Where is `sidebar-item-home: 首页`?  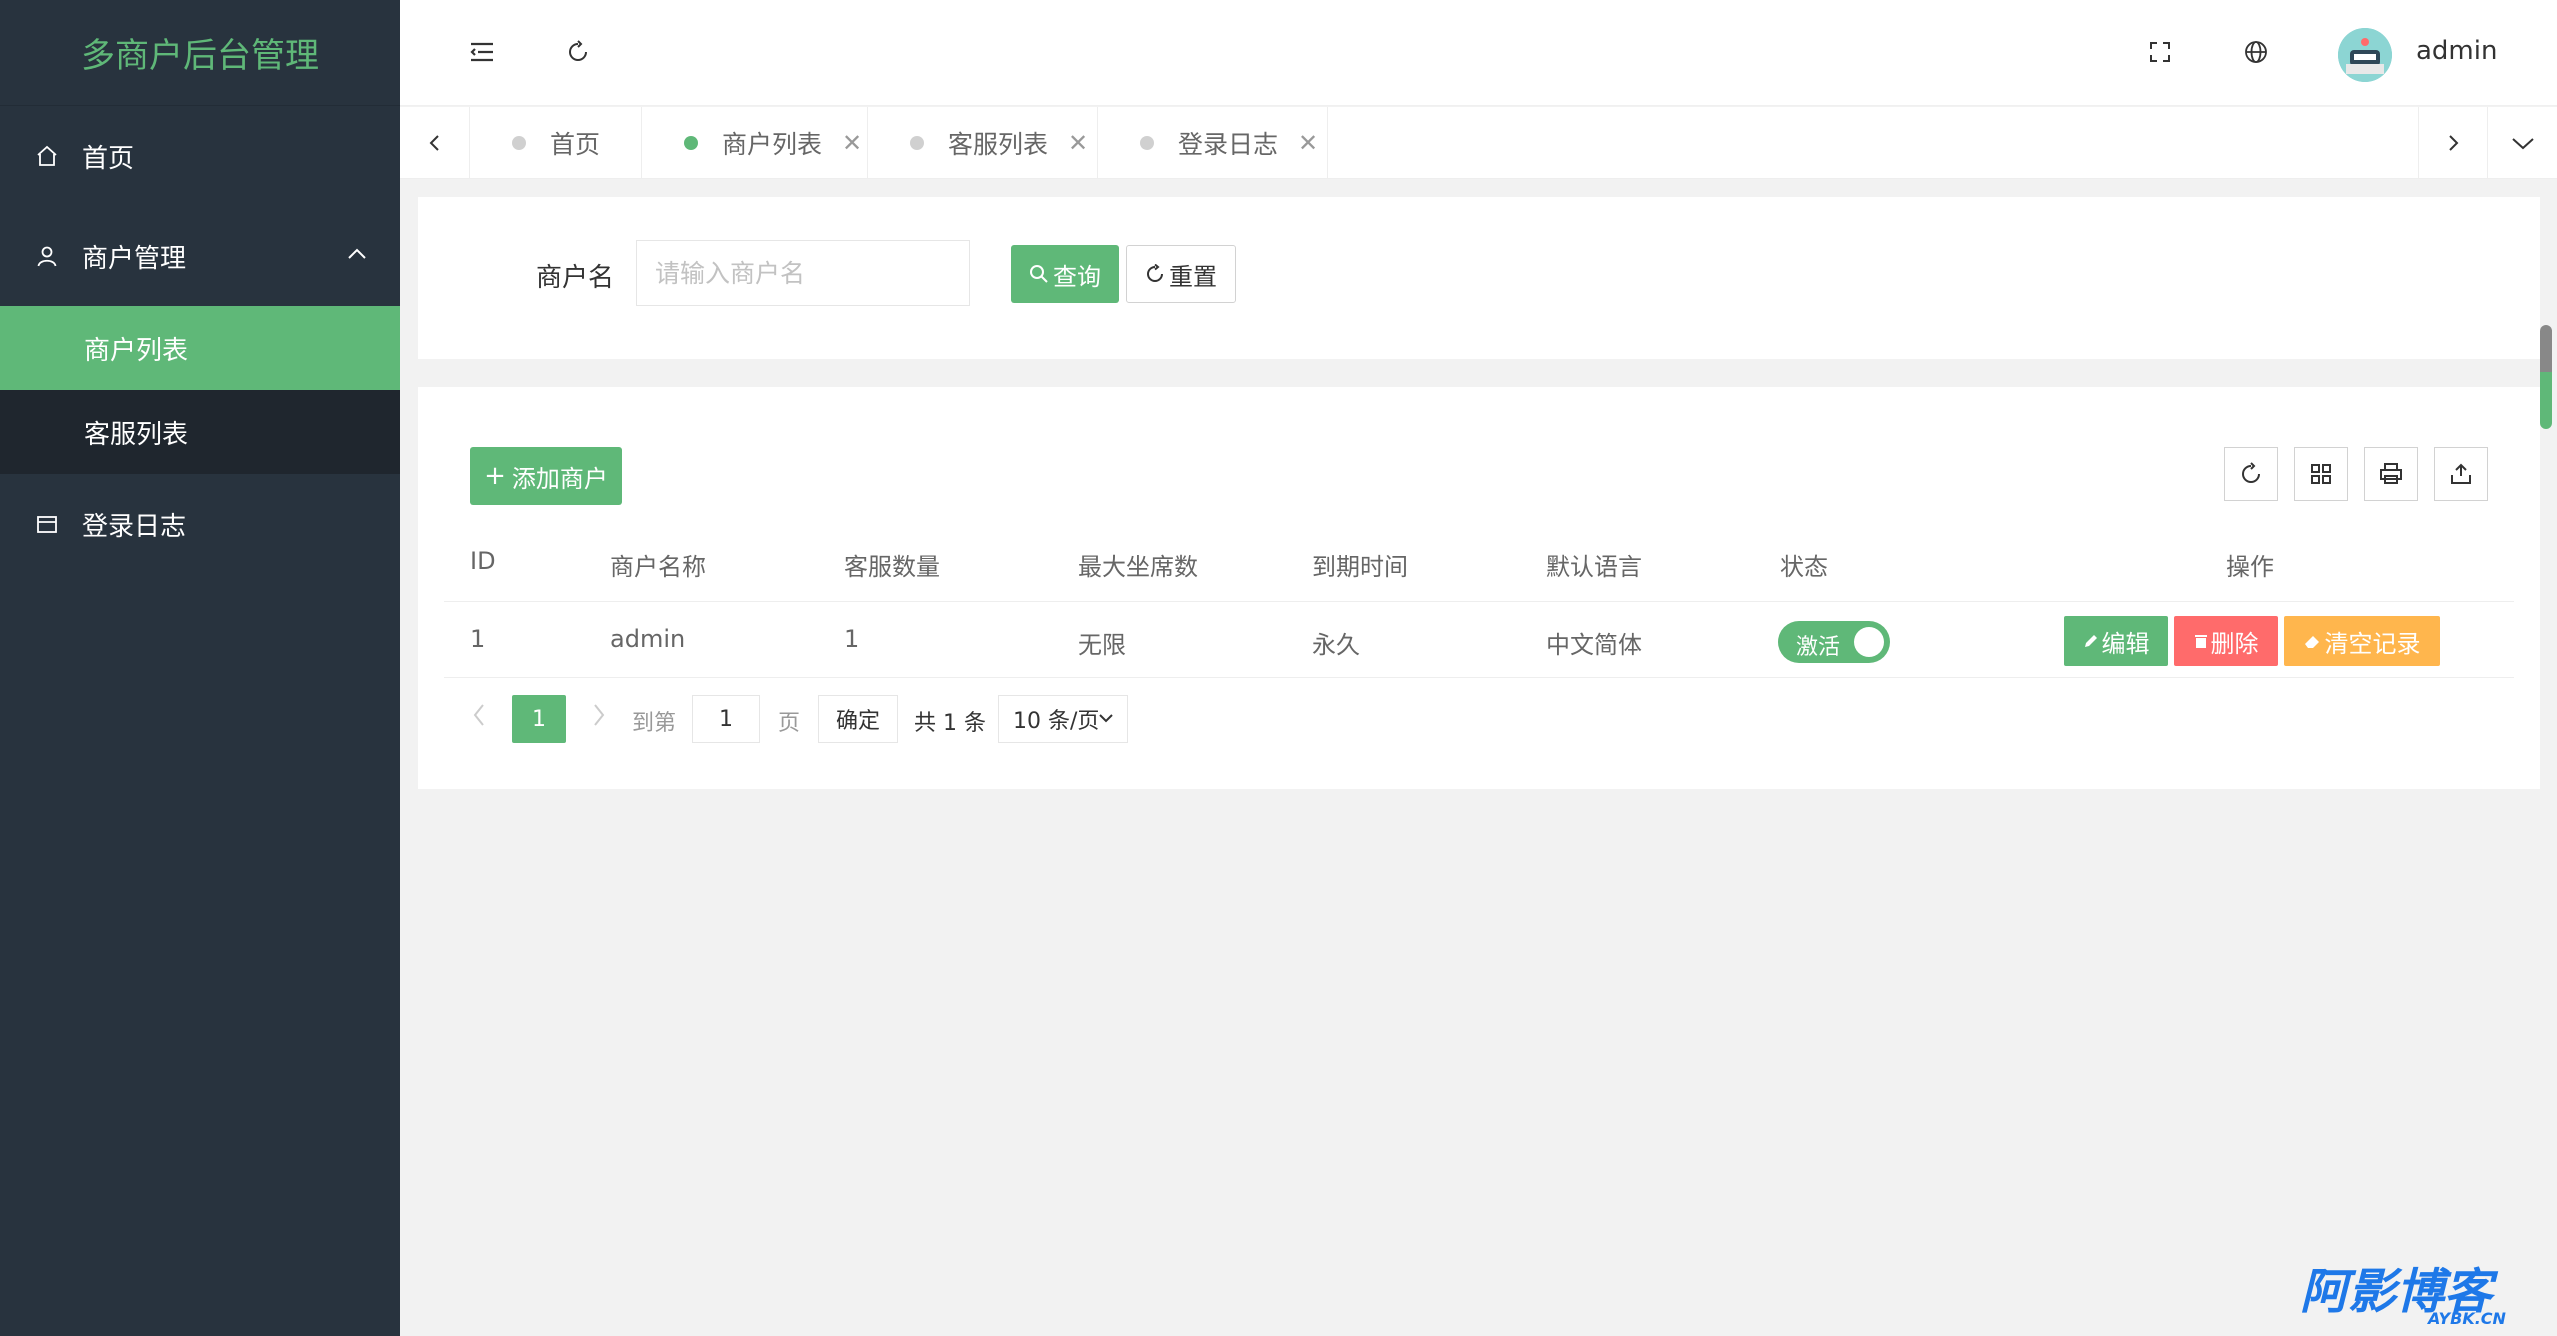
sidebar-item-home: 首页 is located at coordinates (200, 156).